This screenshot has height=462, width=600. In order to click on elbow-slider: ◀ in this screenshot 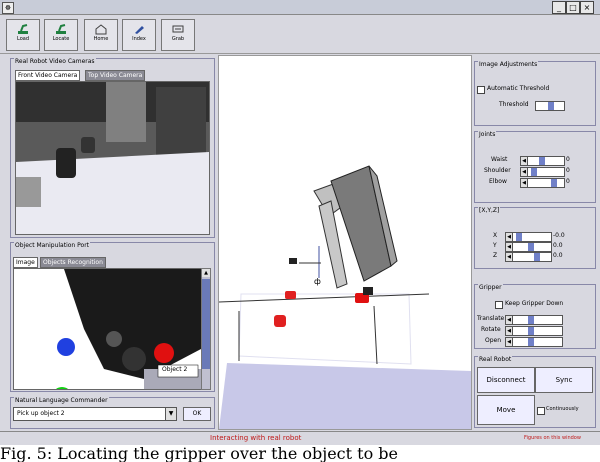, I will do `click(542, 183)`.